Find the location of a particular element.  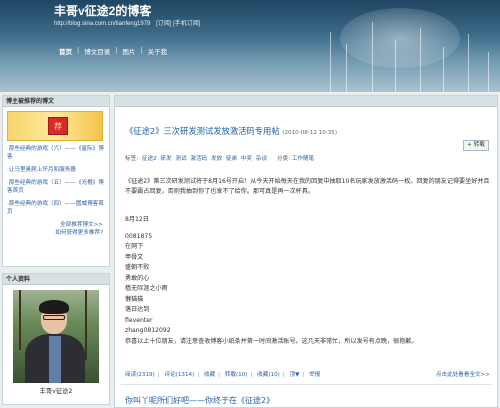

recommend-banner: 荐 is located at coordinates (55, 126).